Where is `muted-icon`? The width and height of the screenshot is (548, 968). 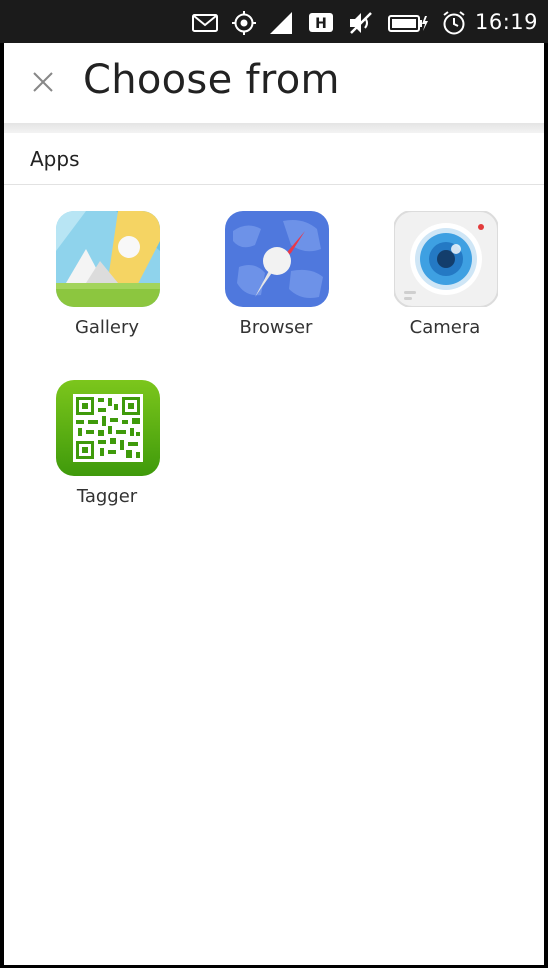
muted-icon is located at coordinates (361, 23).